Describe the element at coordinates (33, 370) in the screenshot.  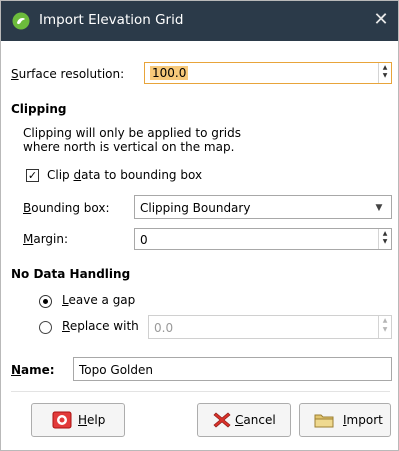
I see `name-label: Name:` at that location.